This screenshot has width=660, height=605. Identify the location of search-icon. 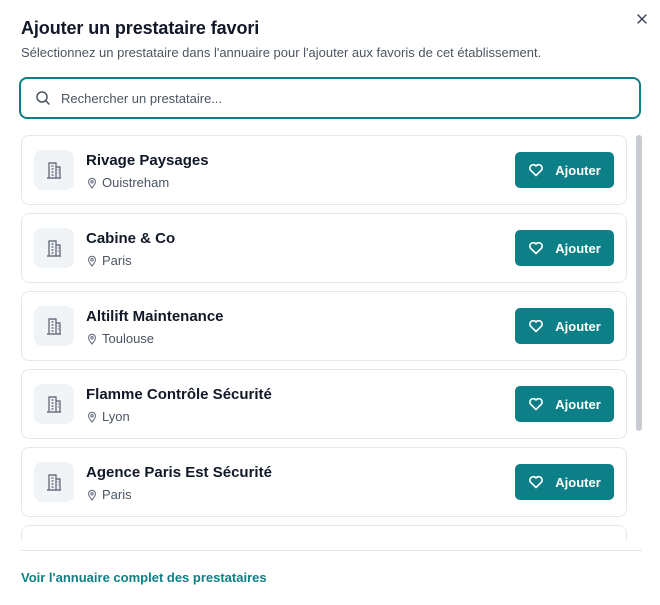
(43, 98).